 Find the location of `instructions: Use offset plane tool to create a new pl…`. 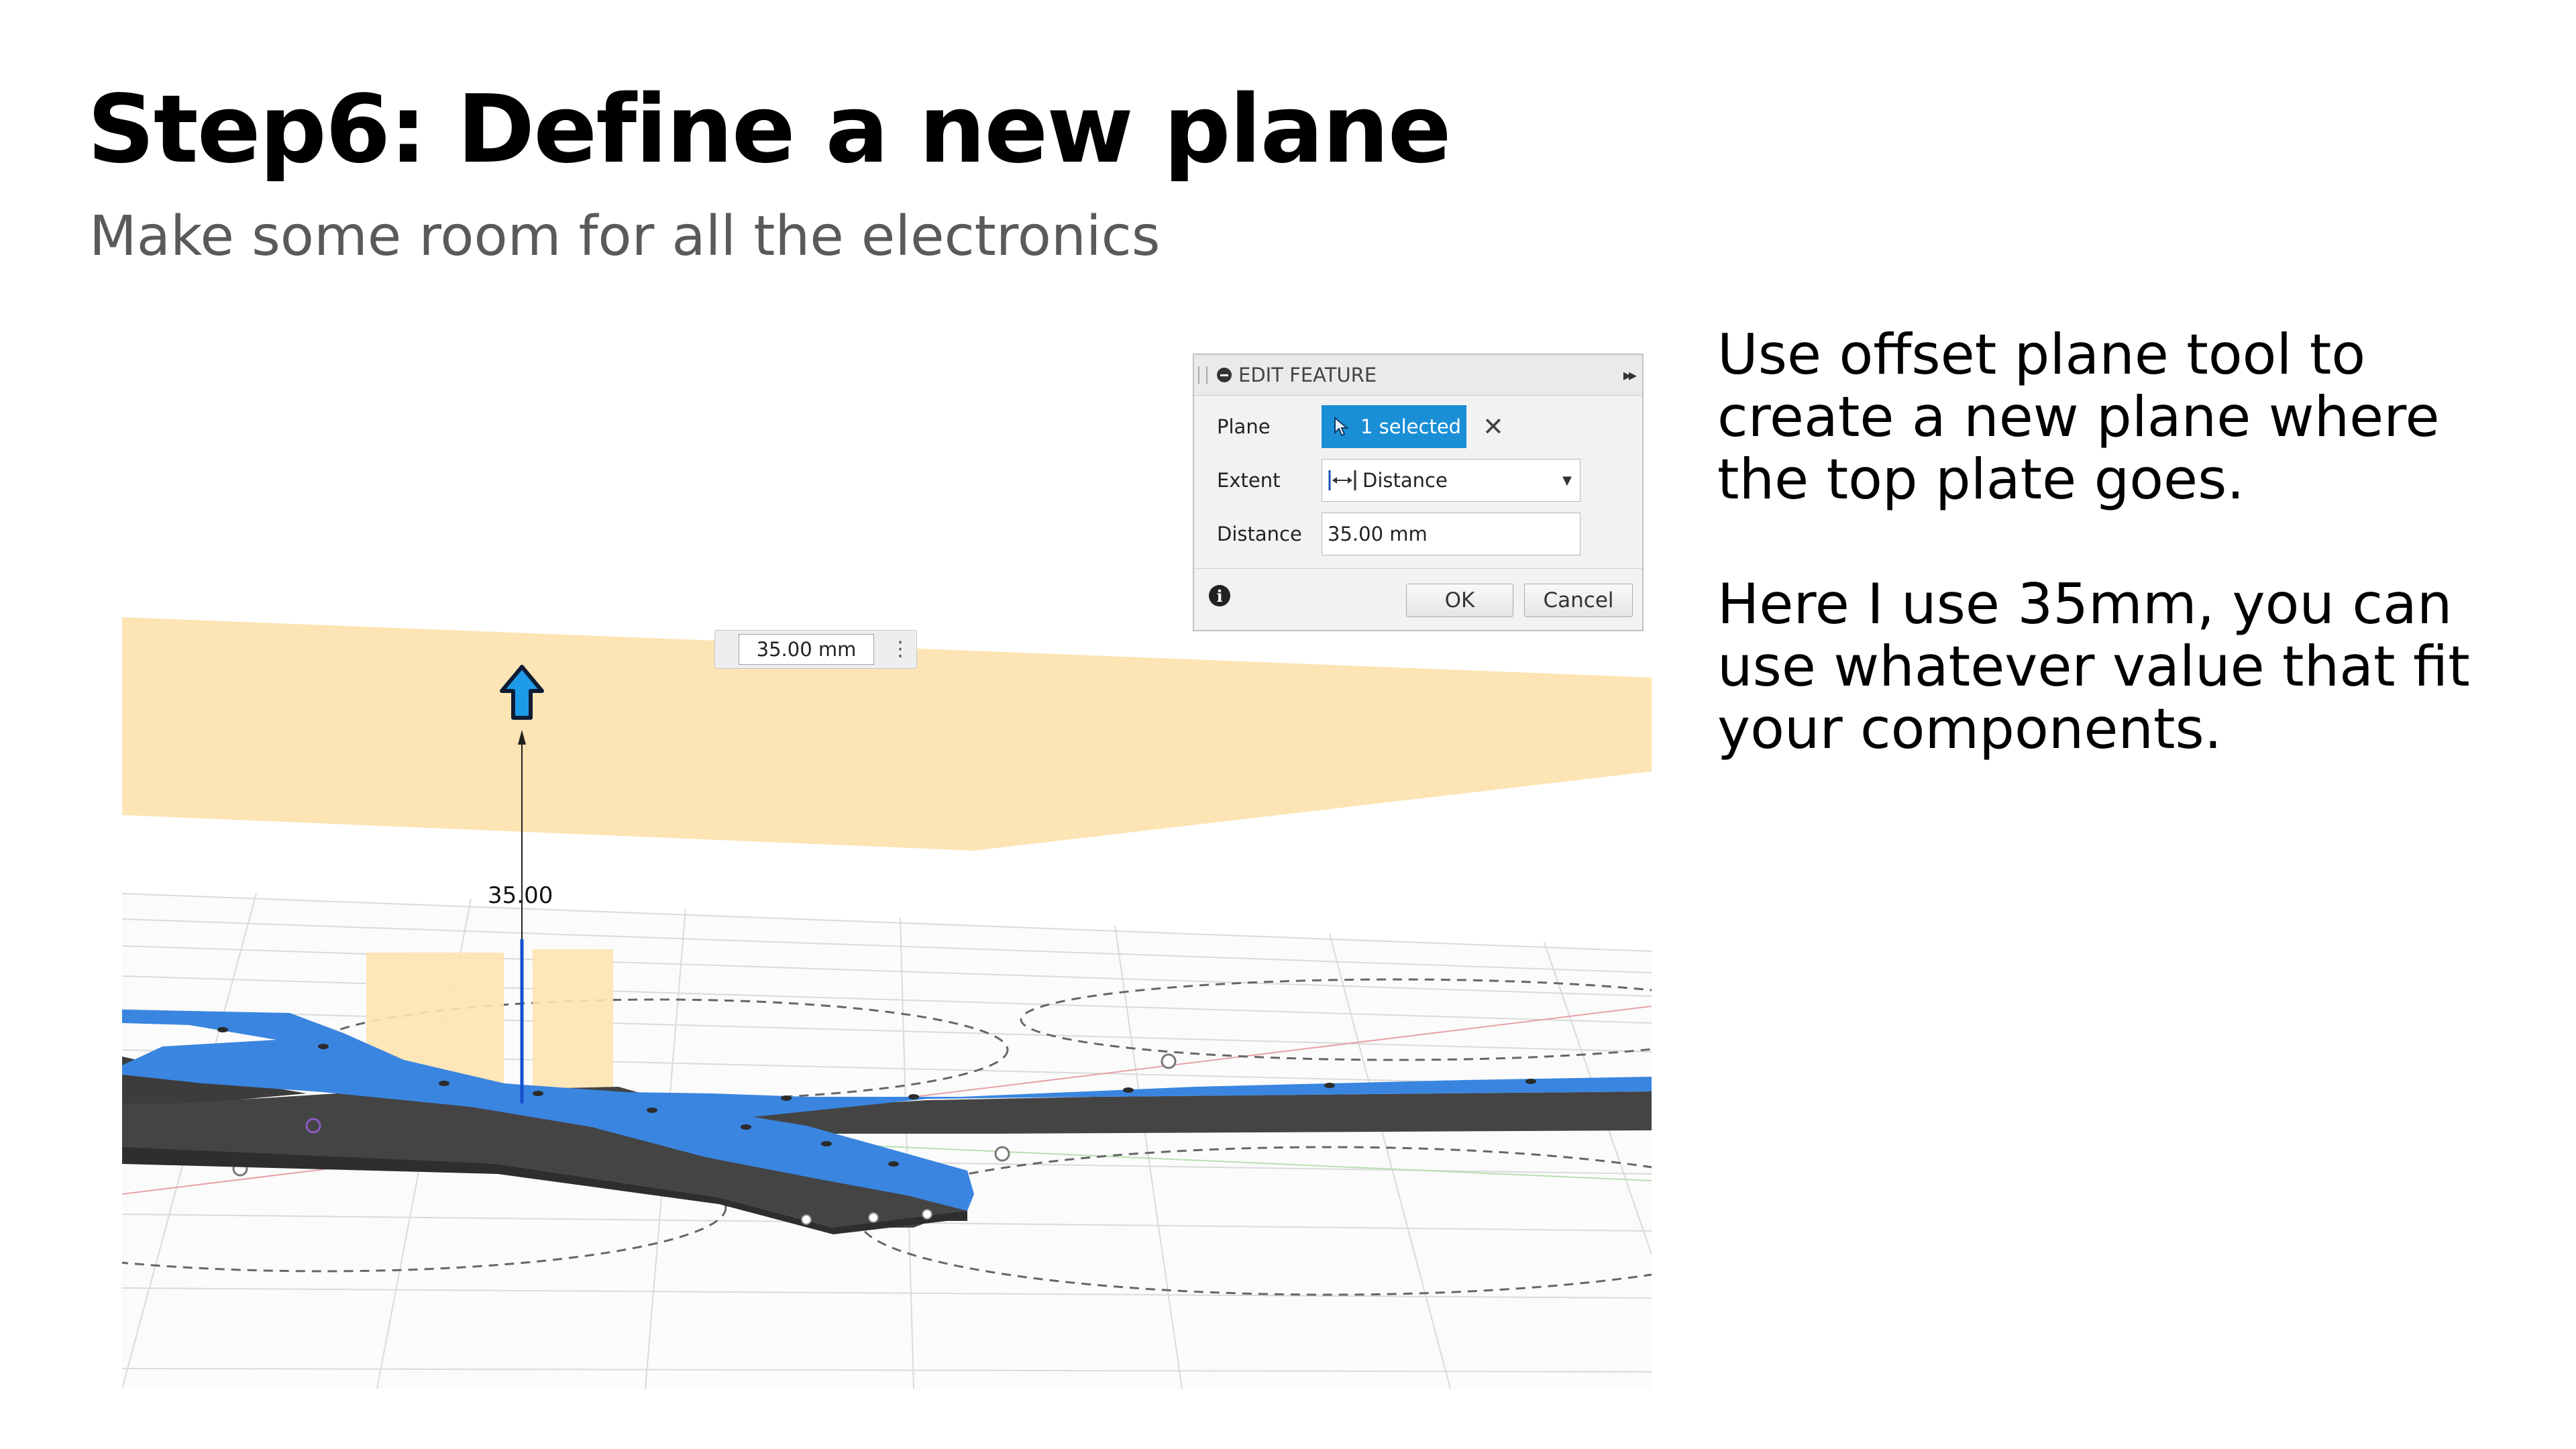

instructions: Use offset plane tool to create a new pl… is located at coordinates (2129, 541).